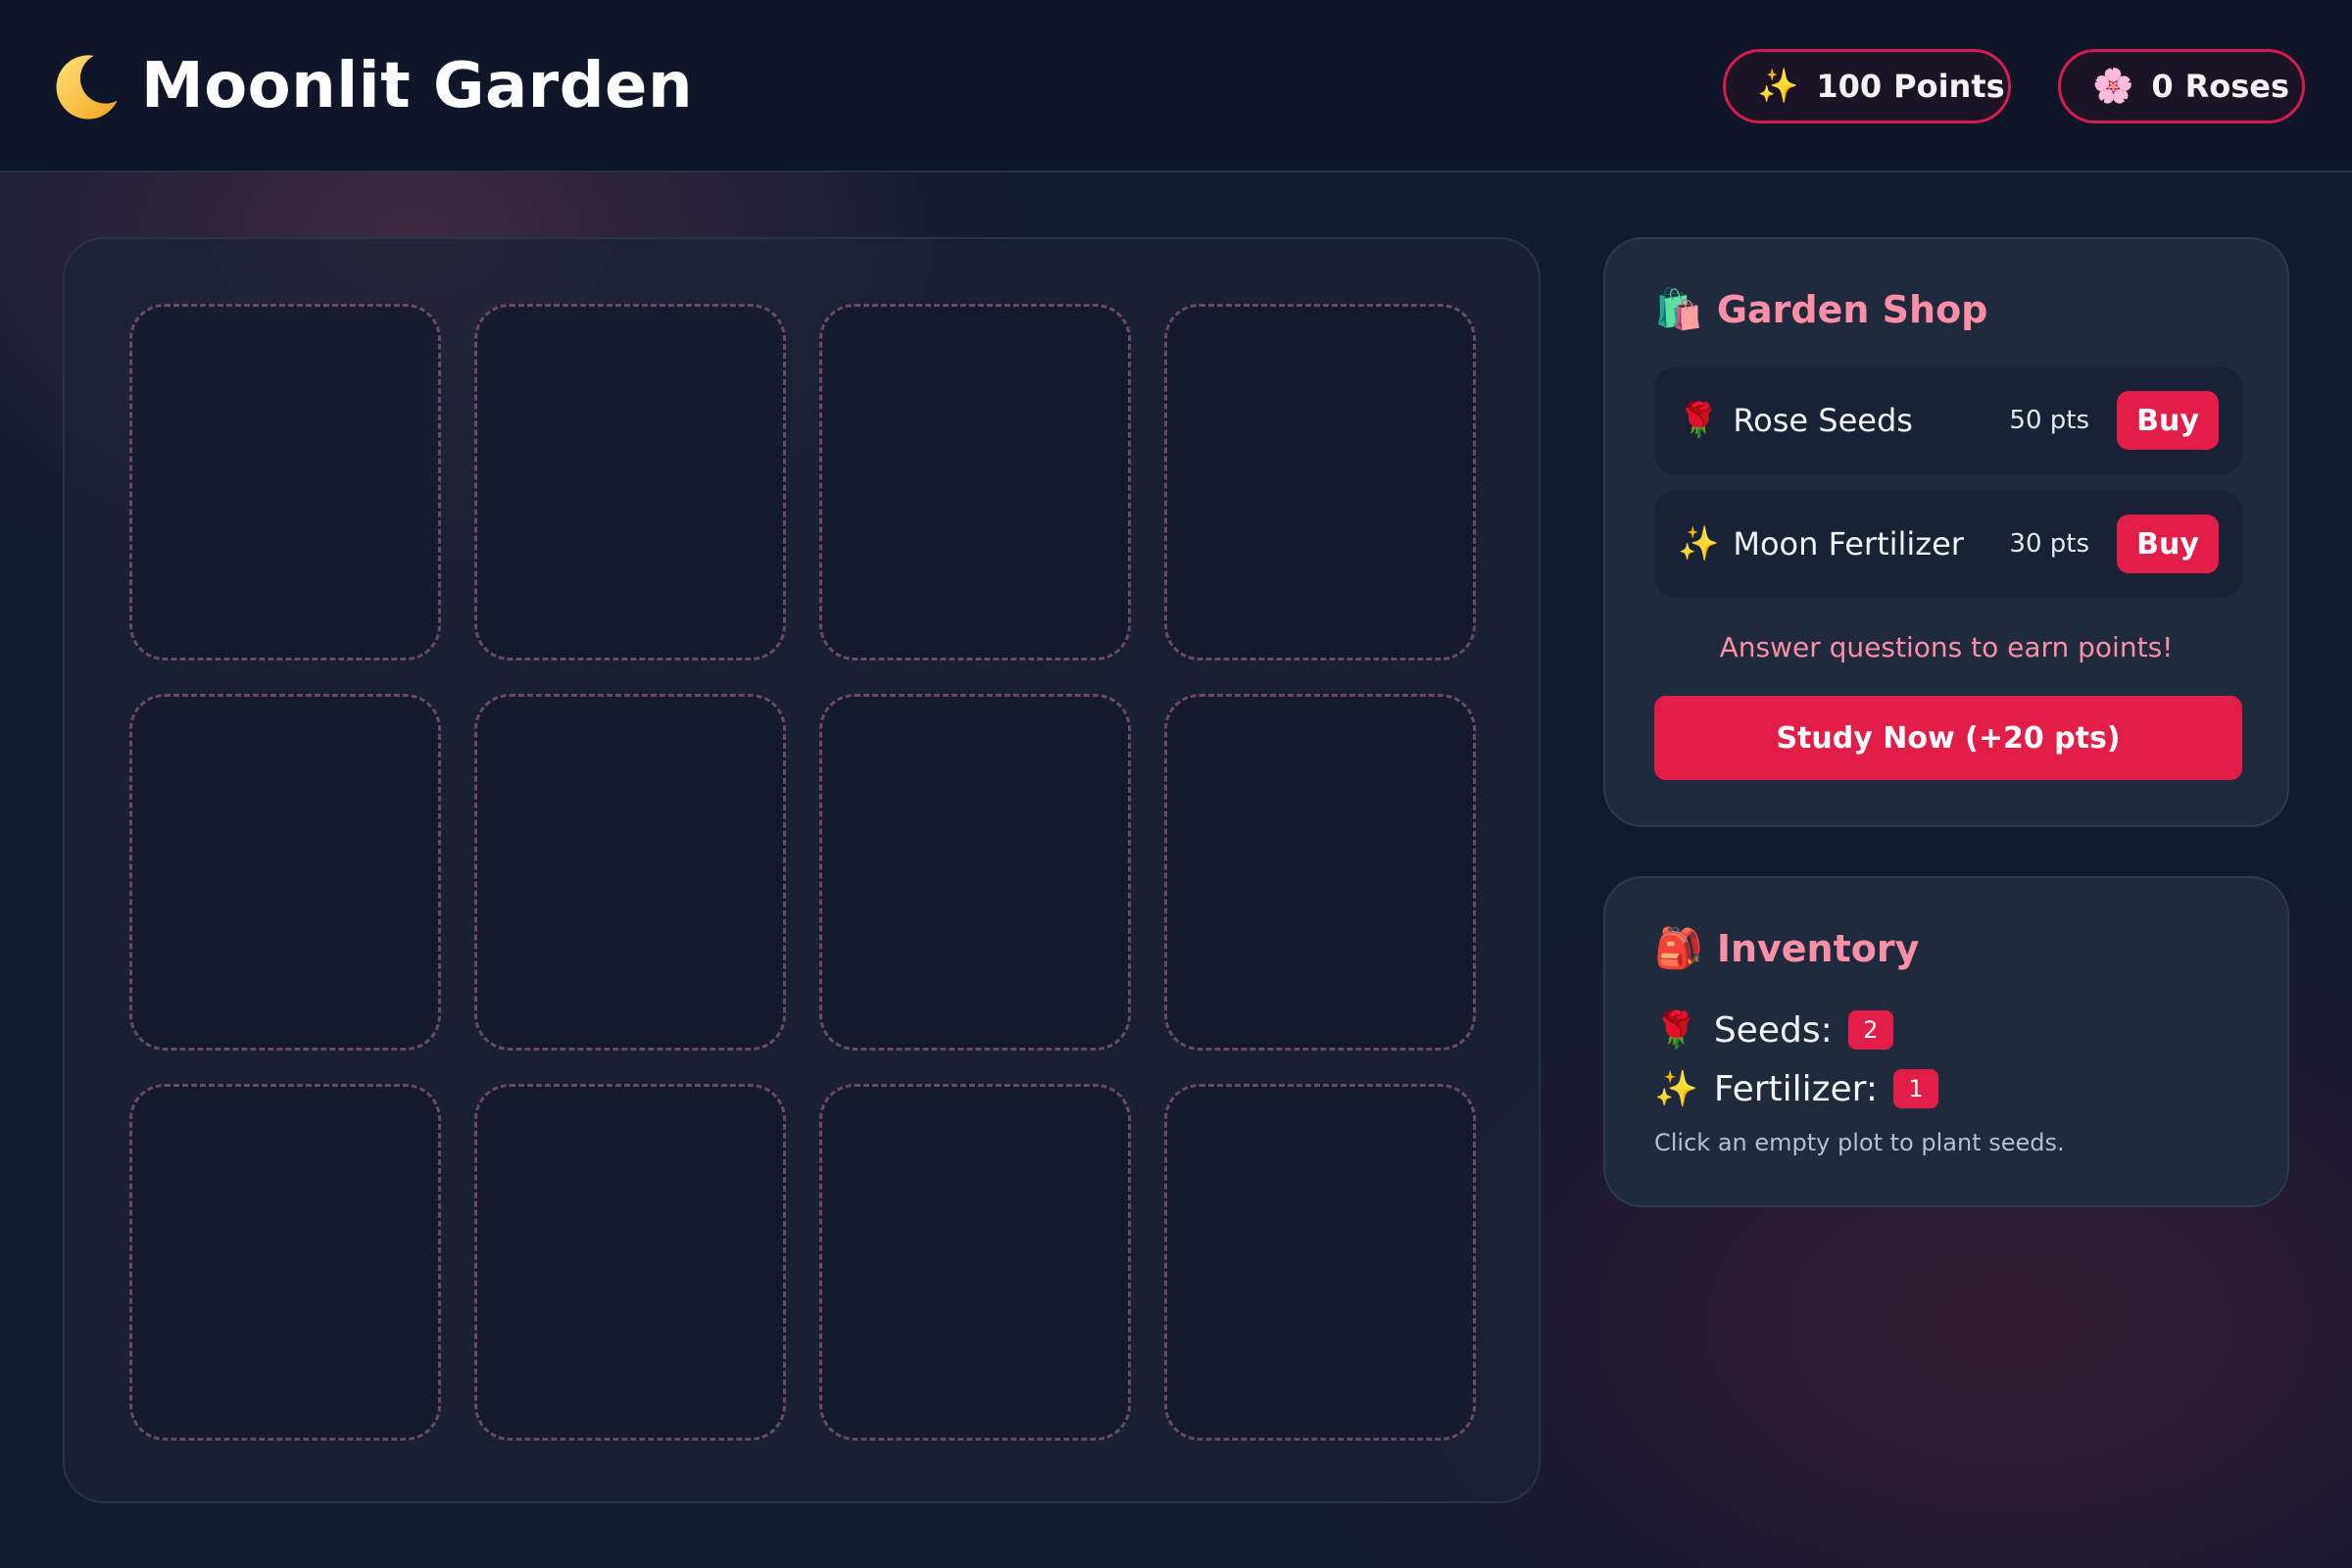 The height and width of the screenshot is (1568, 2352). Describe the element at coordinates (1823, 420) in the screenshot. I see `shop-item-label: Rose Seeds` at that location.